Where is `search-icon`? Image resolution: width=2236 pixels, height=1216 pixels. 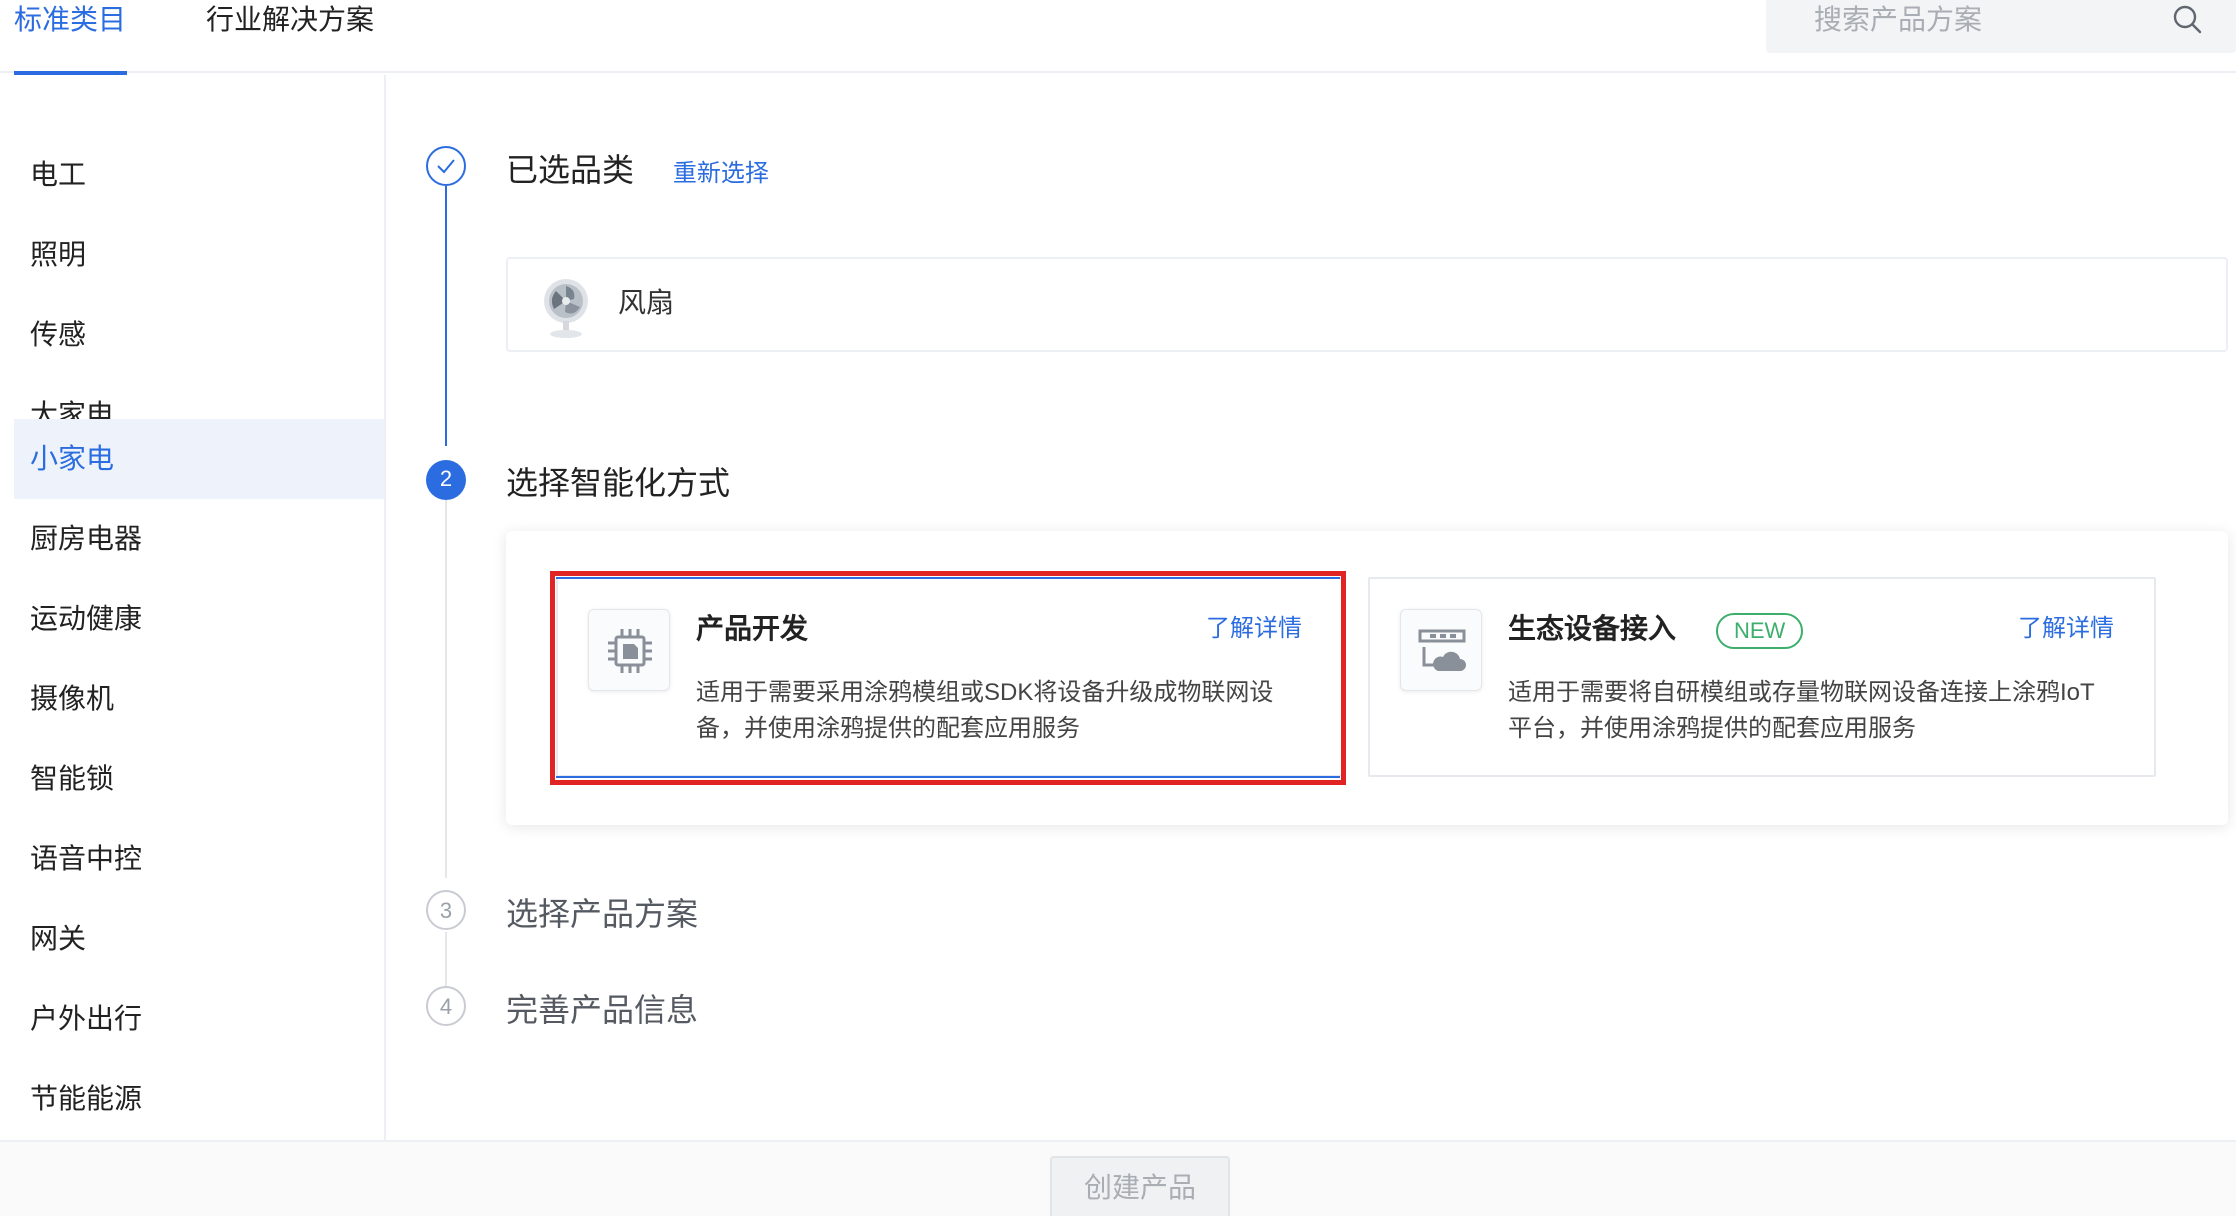 search-icon is located at coordinates (2188, 20).